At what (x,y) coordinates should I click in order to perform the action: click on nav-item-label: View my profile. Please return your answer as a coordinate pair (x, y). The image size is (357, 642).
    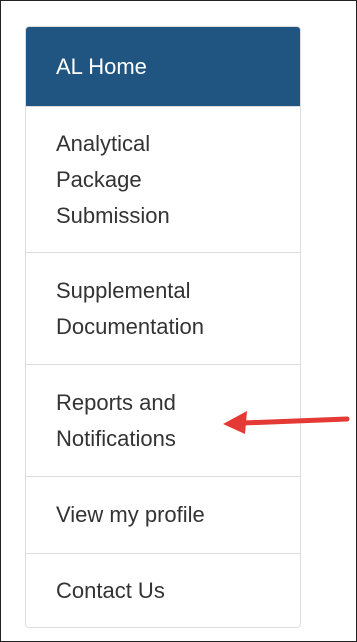
    Looking at the image, I should click on (130, 514).